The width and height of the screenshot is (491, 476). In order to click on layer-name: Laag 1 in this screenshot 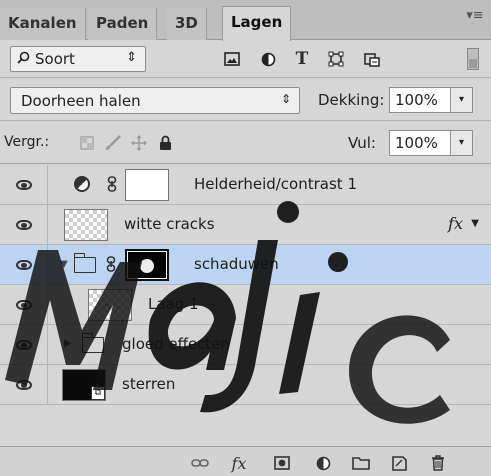, I will do `click(173, 304)`.